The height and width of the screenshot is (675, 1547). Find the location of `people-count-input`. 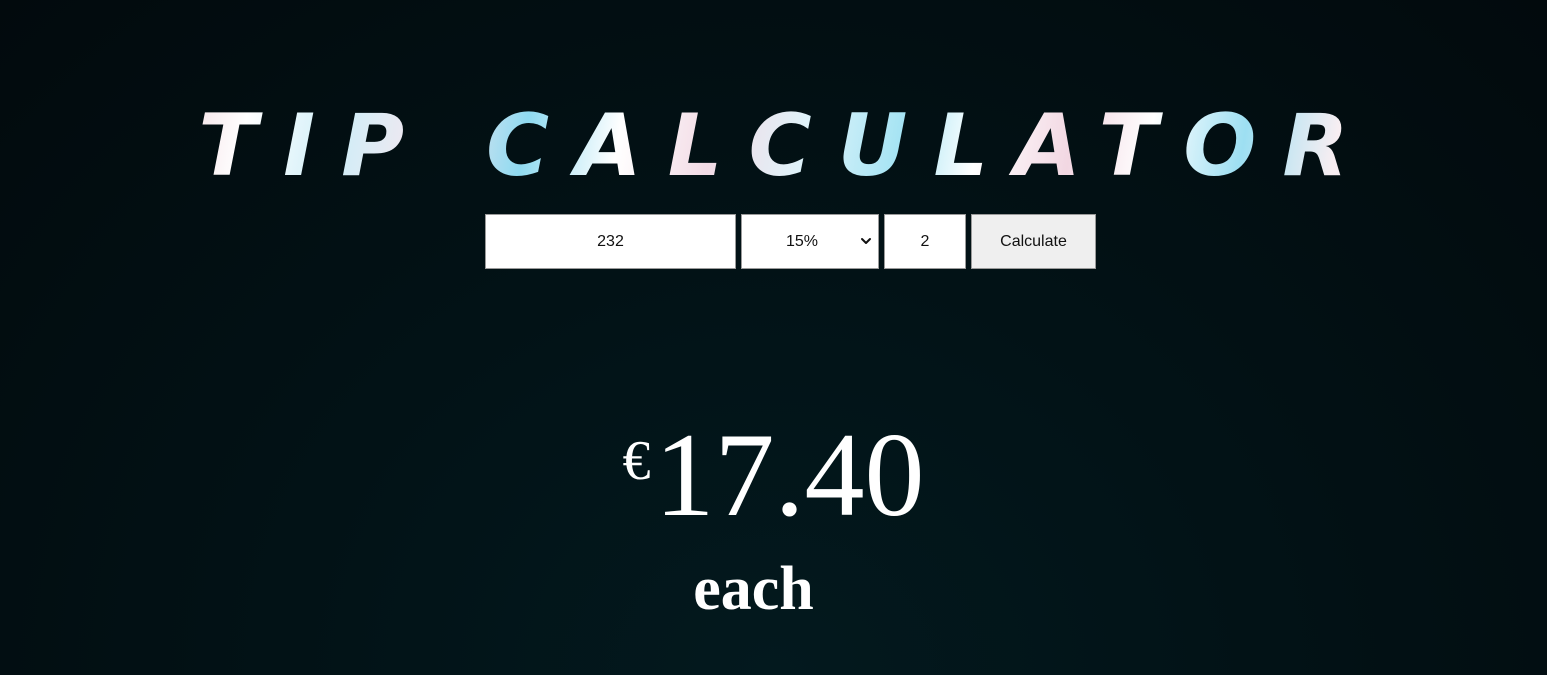

people-count-input is located at coordinates (925, 241).